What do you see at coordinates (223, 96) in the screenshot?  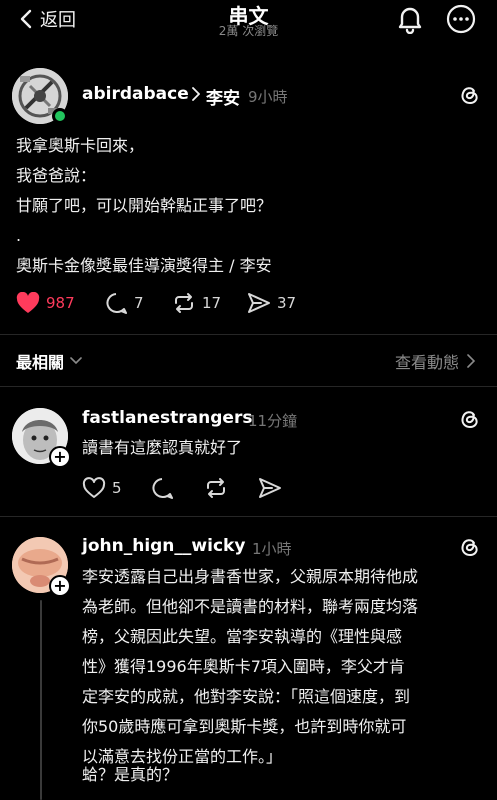 I see `reply-to-user: 李安` at bounding box center [223, 96].